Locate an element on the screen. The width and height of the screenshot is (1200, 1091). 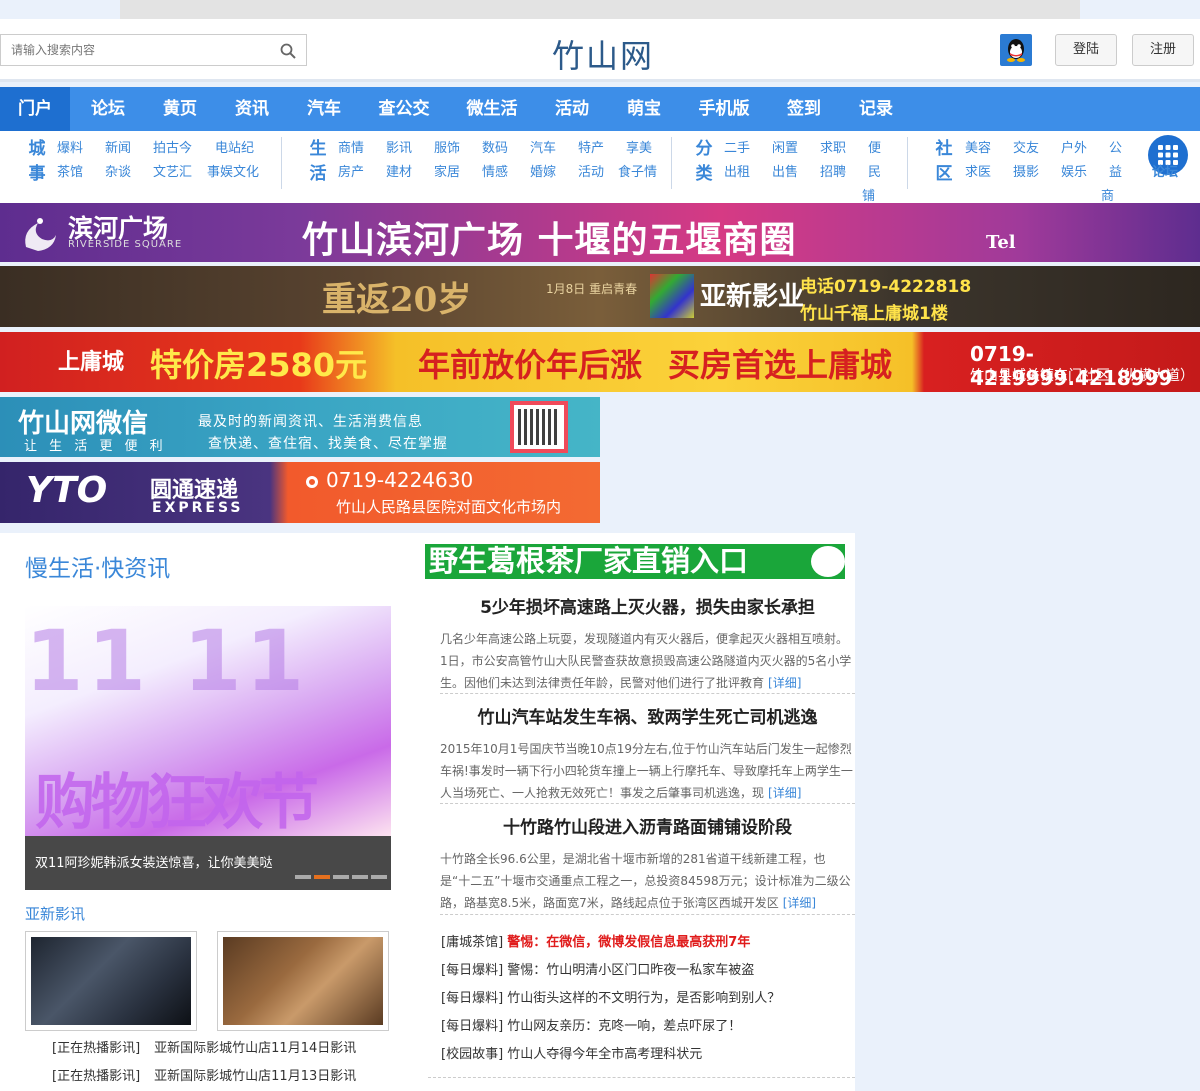
subnav-link: 新闻 is located at coordinates (118, 149).